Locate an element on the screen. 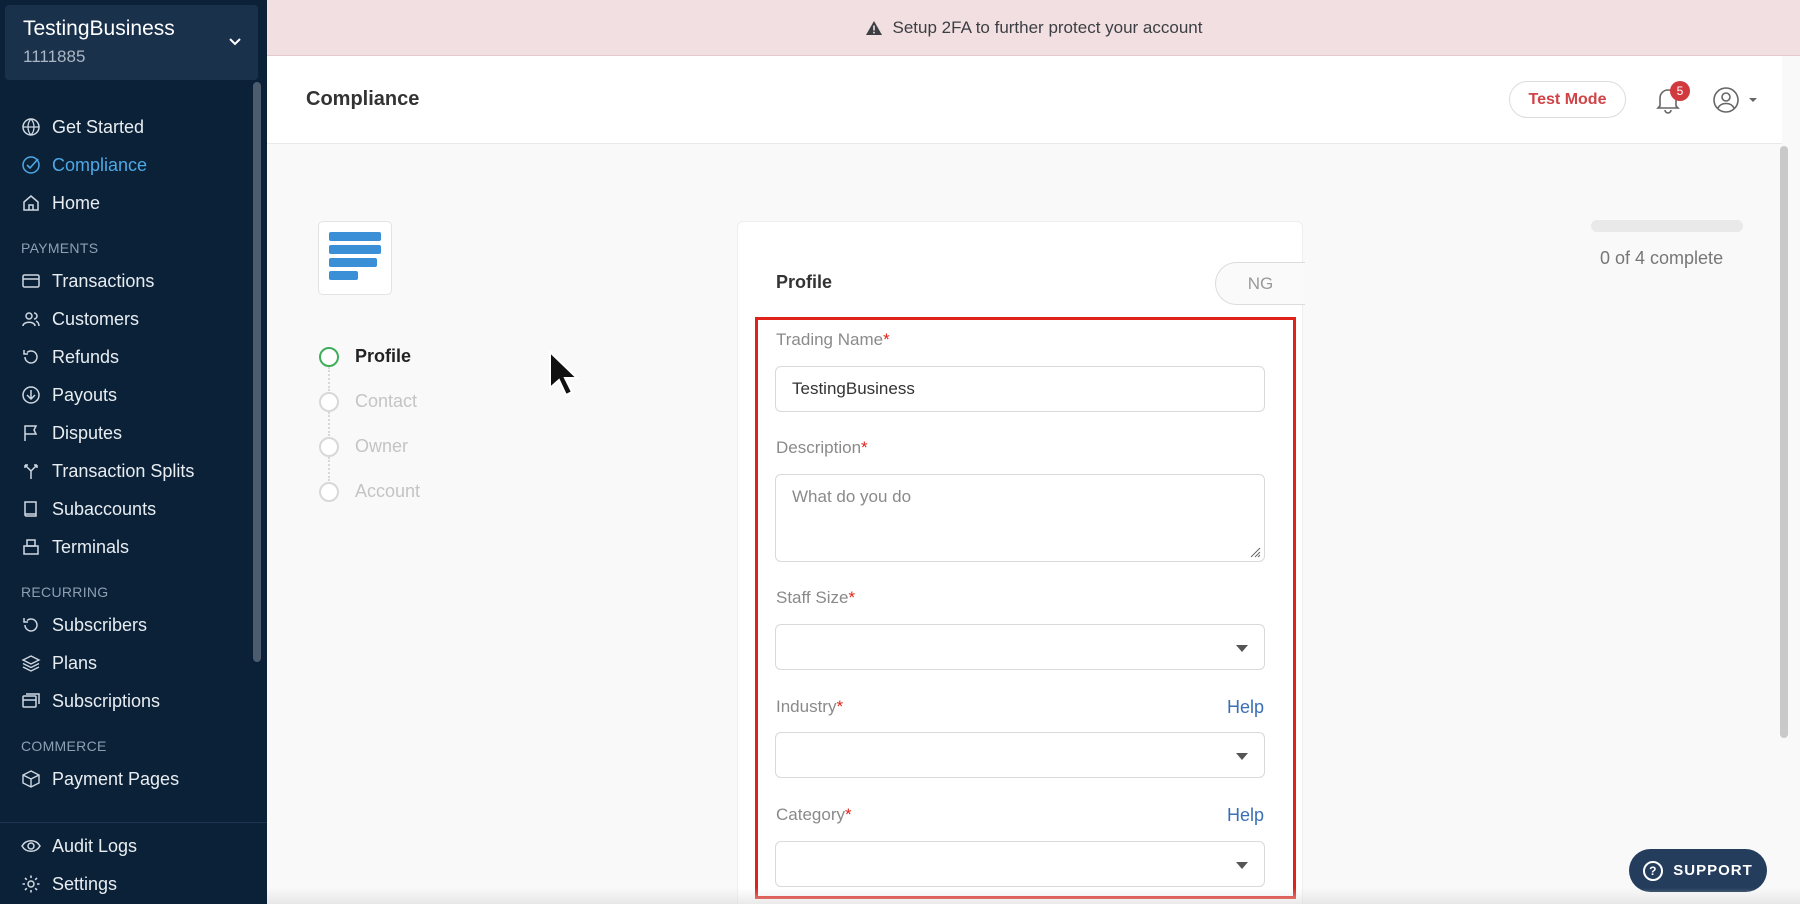 The width and height of the screenshot is (1800, 904). sidebar-item-label: Get Started is located at coordinates (98, 126).